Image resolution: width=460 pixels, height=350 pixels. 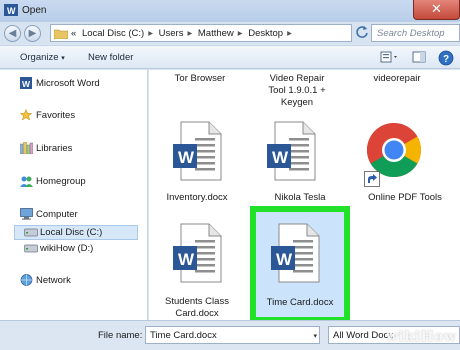 I want to click on breadcrumb-overflow: «, so click(x=73, y=33).